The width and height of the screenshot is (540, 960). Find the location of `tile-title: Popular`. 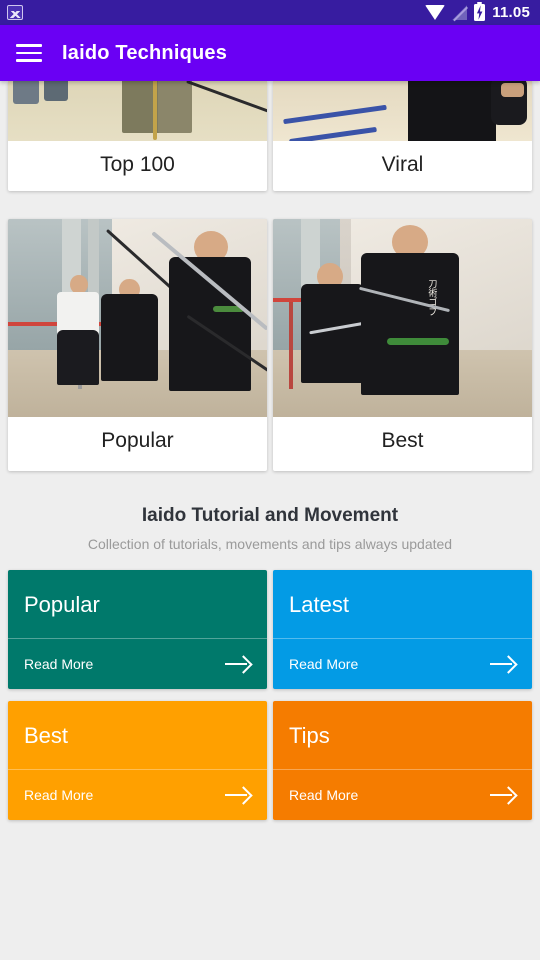

tile-title: Popular is located at coordinates (62, 605).